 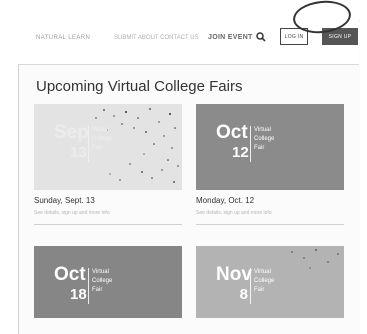 I want to click on card-day: 13, so click(x=78, y=152).